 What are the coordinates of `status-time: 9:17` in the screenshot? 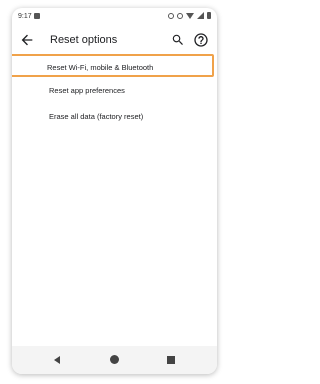 It's located at (25, 16).